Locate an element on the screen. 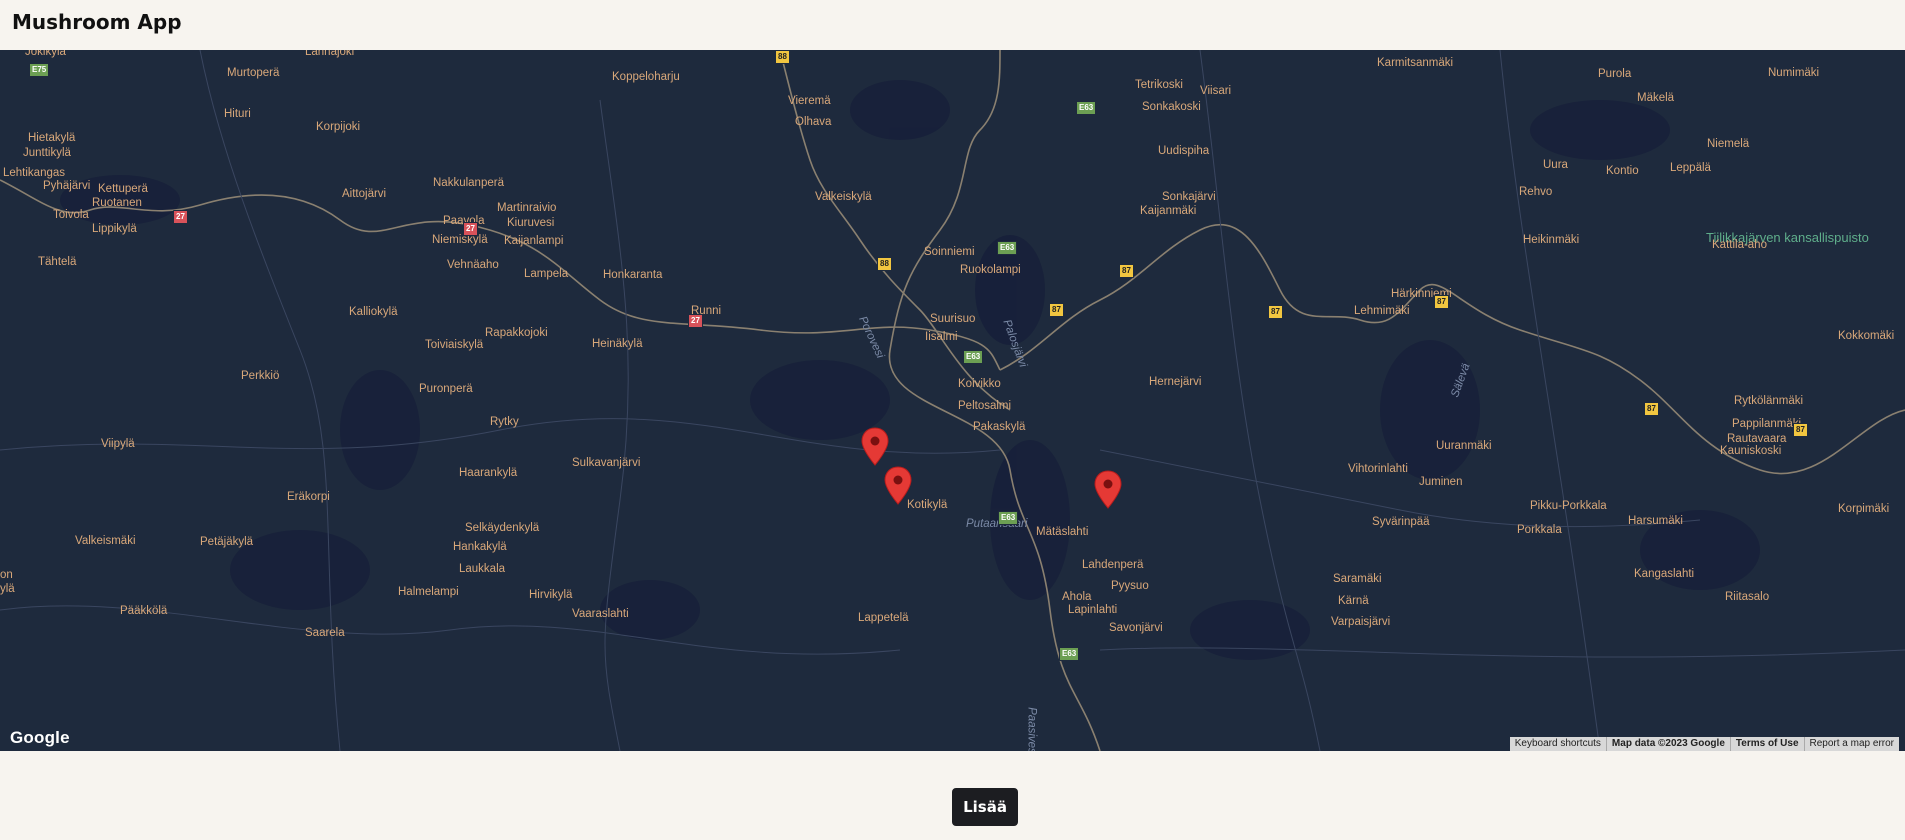 Image resolution: width=1905 pixels, height=840 pixels. place-label: Kaijanmäki is located at coordinates (1168, 211).